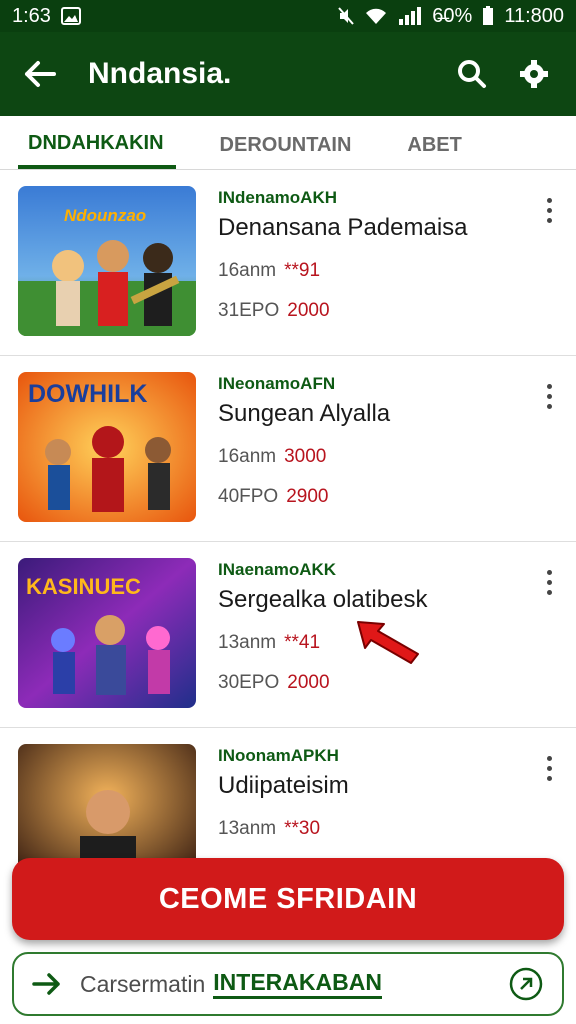 The image size is (576, 1024). I want to click on tab-abet: ABET, so click(435, 151).